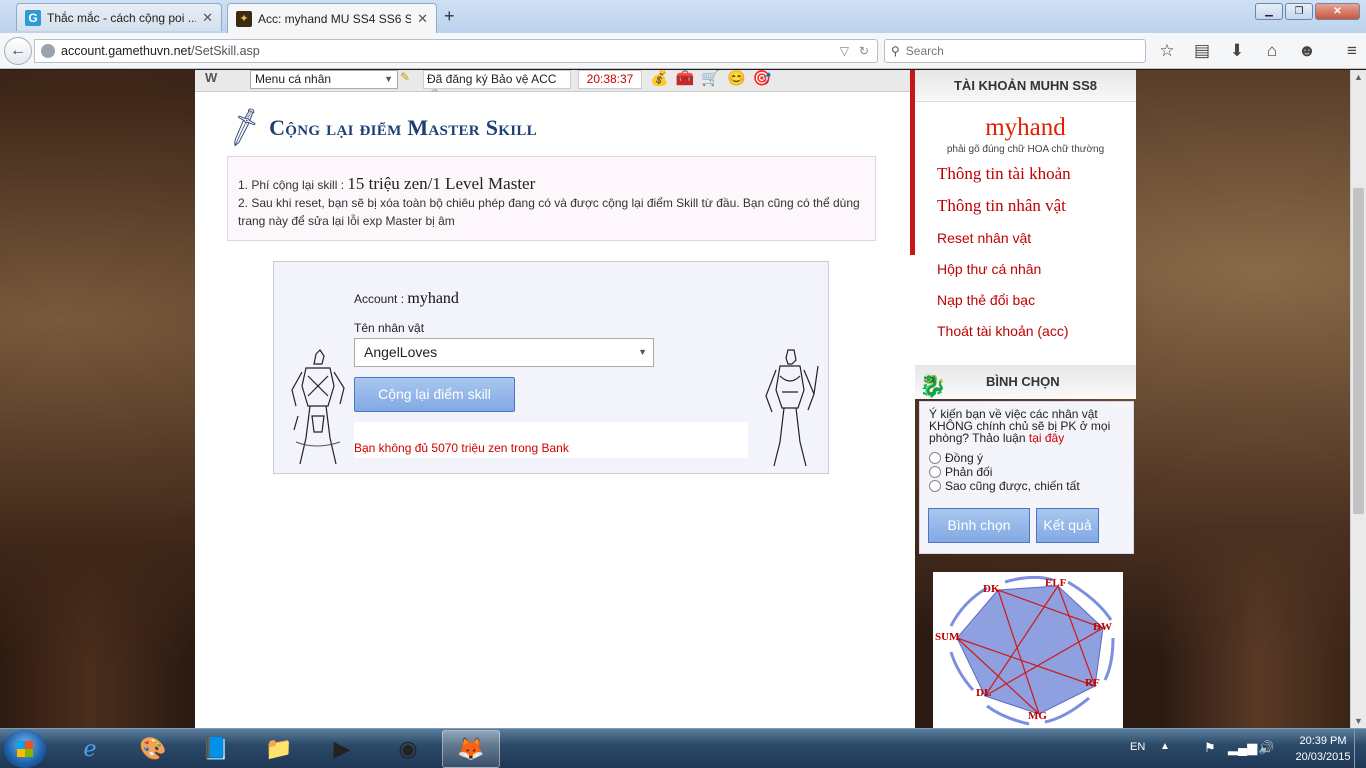 Image resolution: width=1366 pixels, height=768 pixels. I want to click on url-path: /SetSkill.asp, so click(225, 51).